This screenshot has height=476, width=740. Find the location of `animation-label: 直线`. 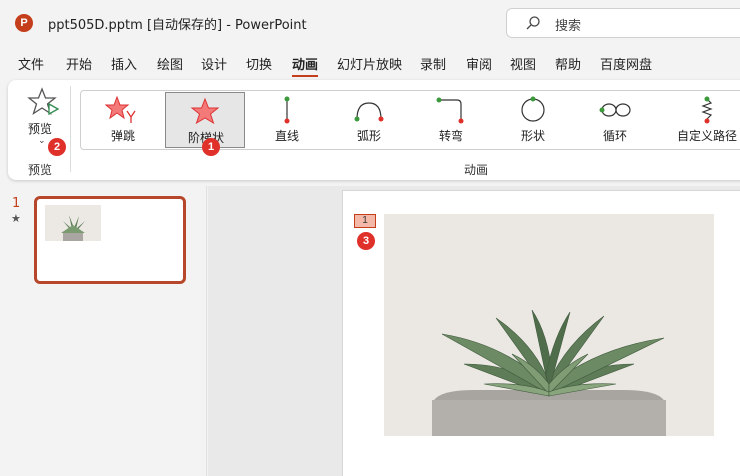

animation-label: 直线 is located at coordinates (286, 136).